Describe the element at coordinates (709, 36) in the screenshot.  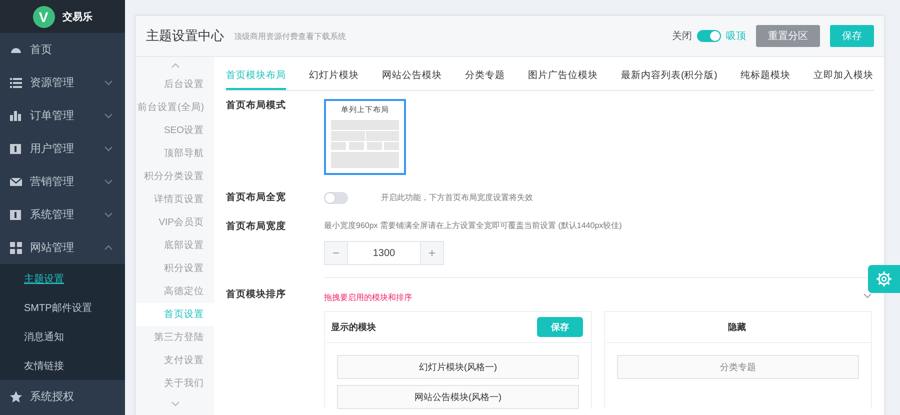
I see `sticky-toggle` at that location.